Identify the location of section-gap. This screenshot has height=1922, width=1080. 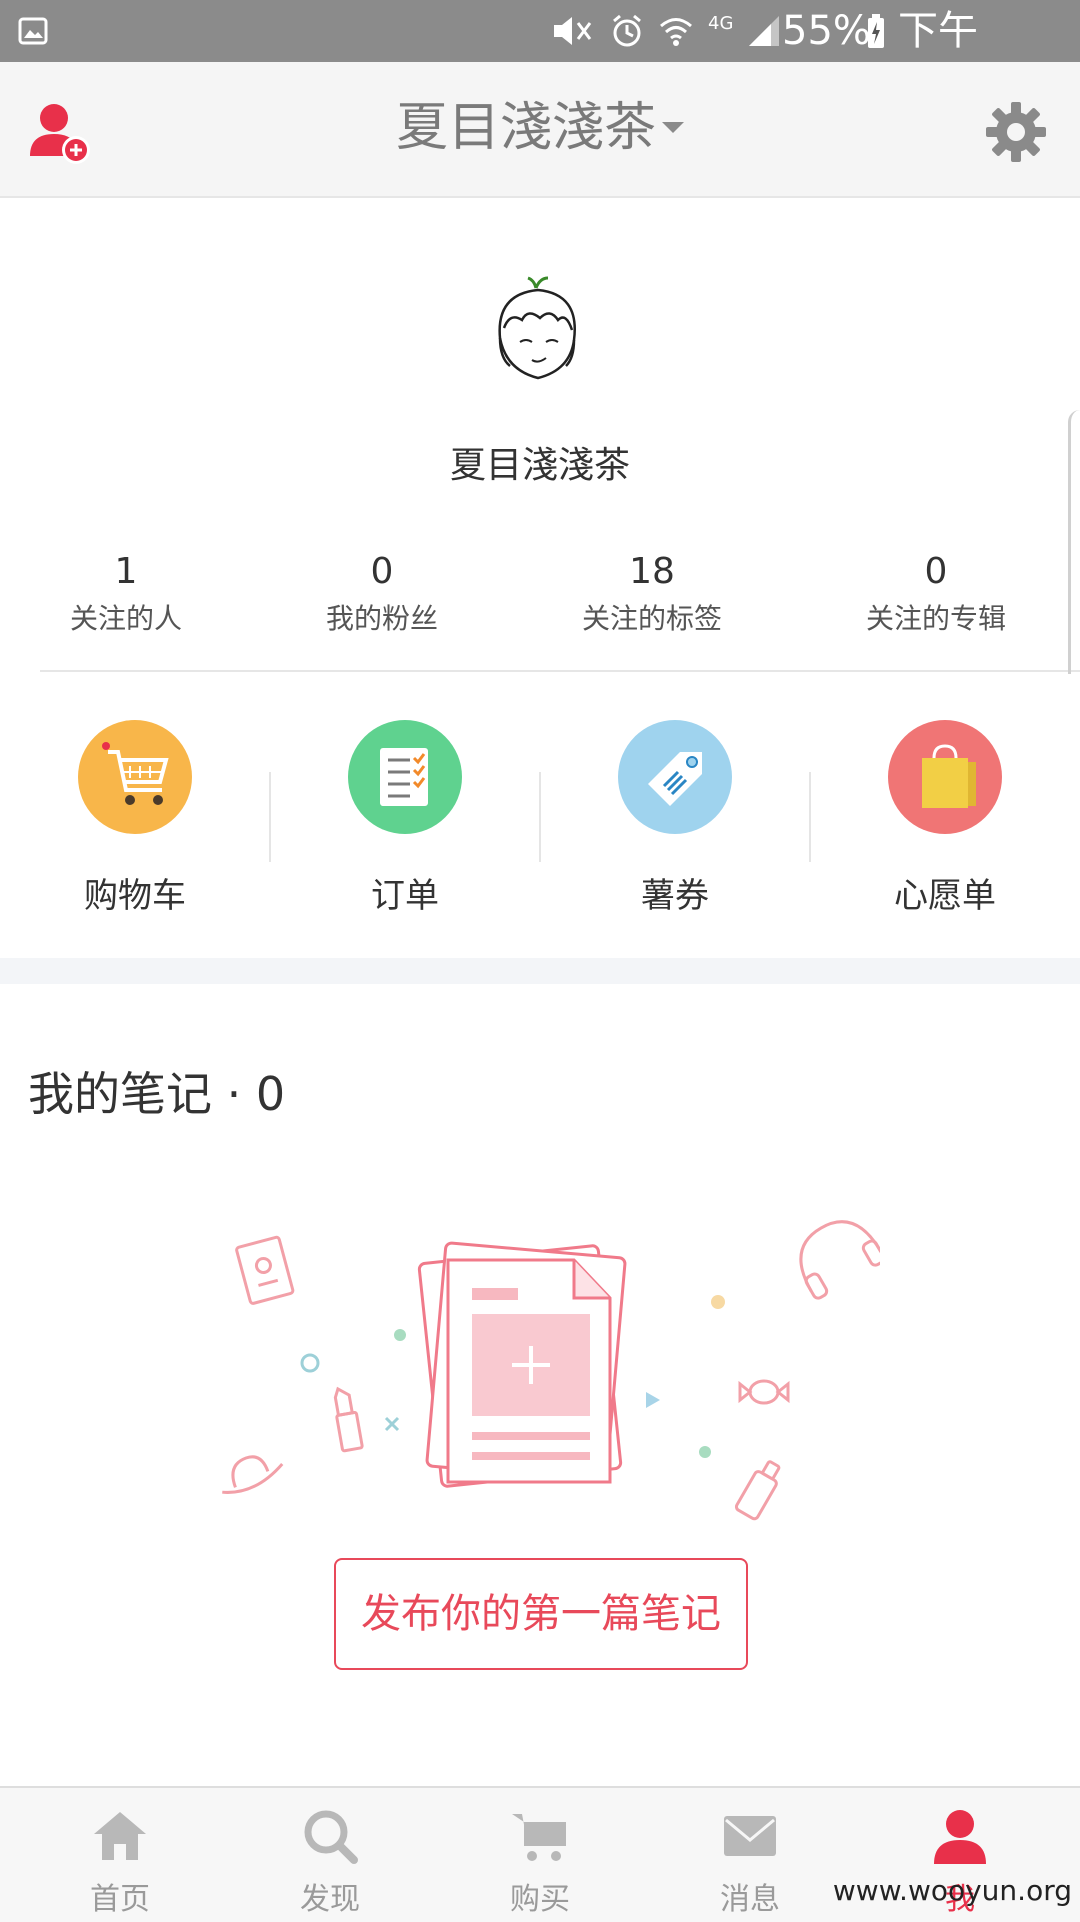
(540, 971).